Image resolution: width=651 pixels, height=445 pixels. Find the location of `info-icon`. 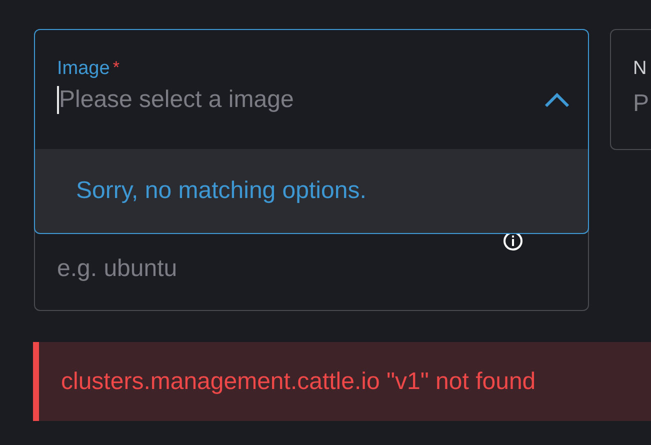

info-icon is located at coordinates (513, 241).